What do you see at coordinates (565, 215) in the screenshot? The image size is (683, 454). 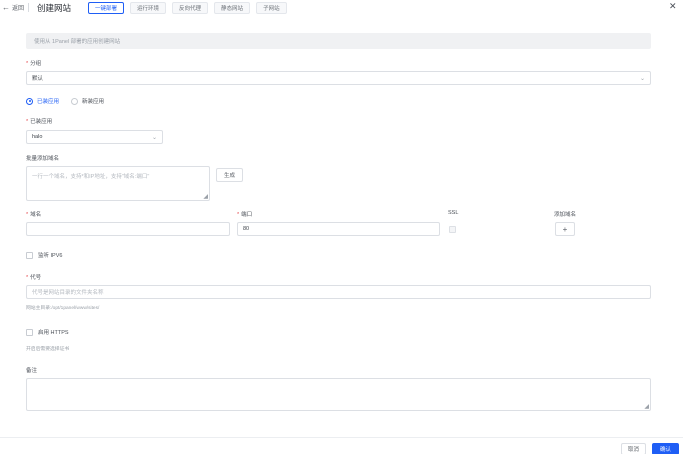 I see `add-domain-label: 添加域名` at bounding box center [565, 215].